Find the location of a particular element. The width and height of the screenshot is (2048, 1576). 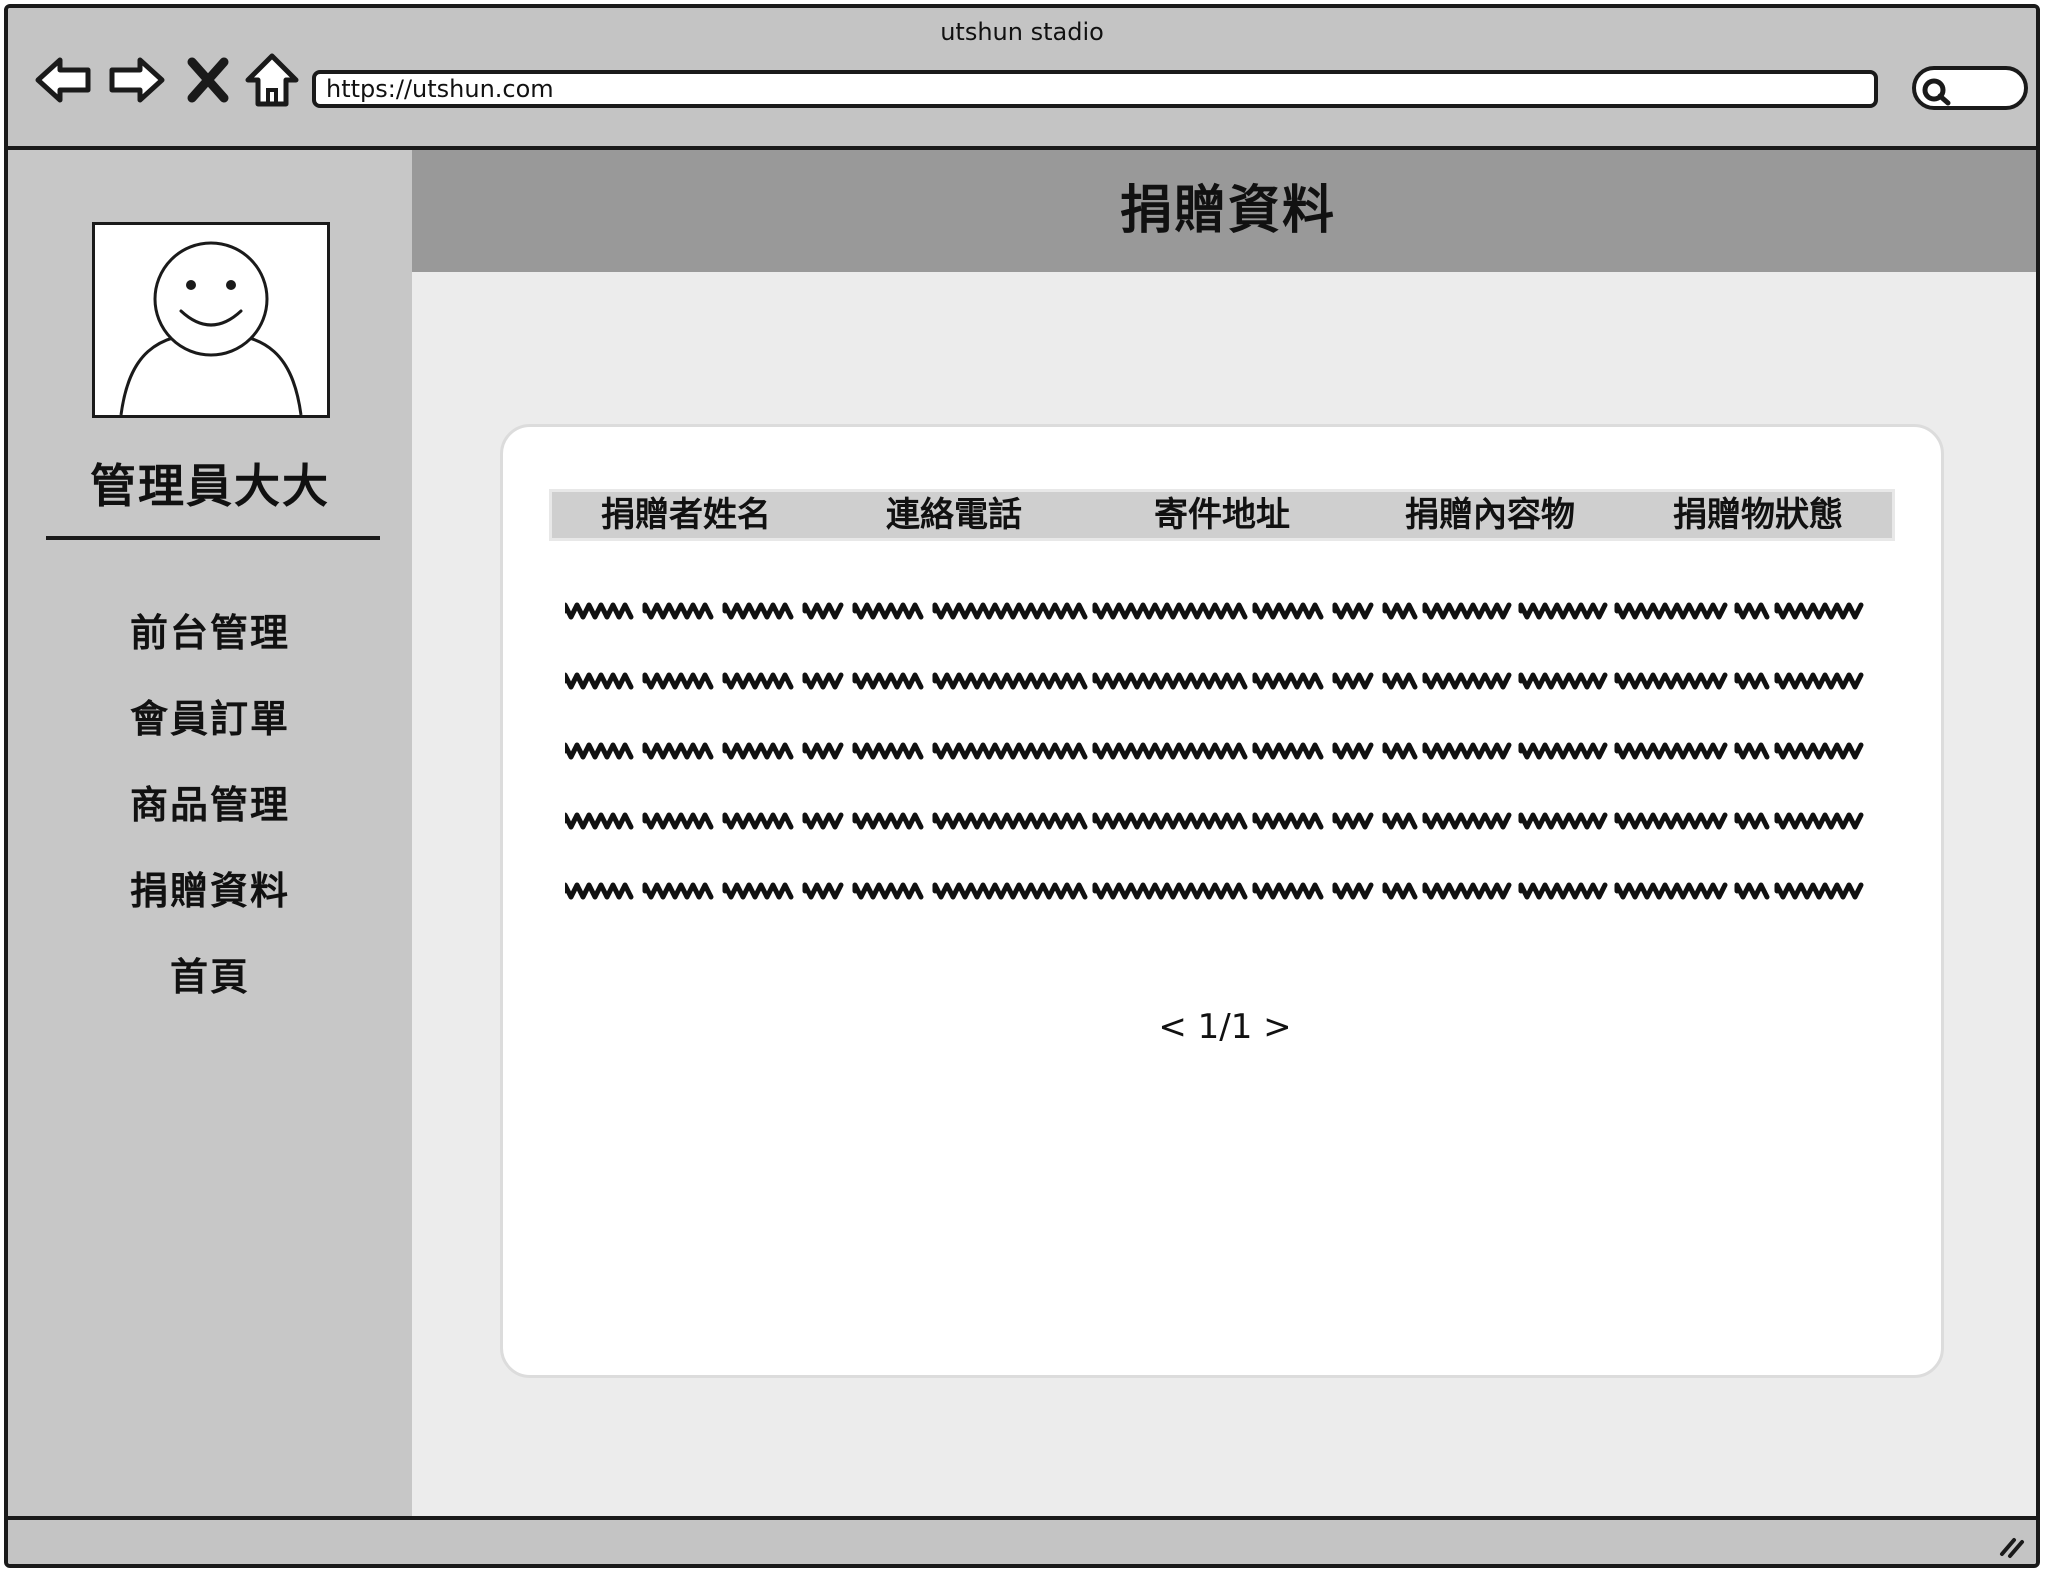

table-body is located at coordinates (1215, 770).